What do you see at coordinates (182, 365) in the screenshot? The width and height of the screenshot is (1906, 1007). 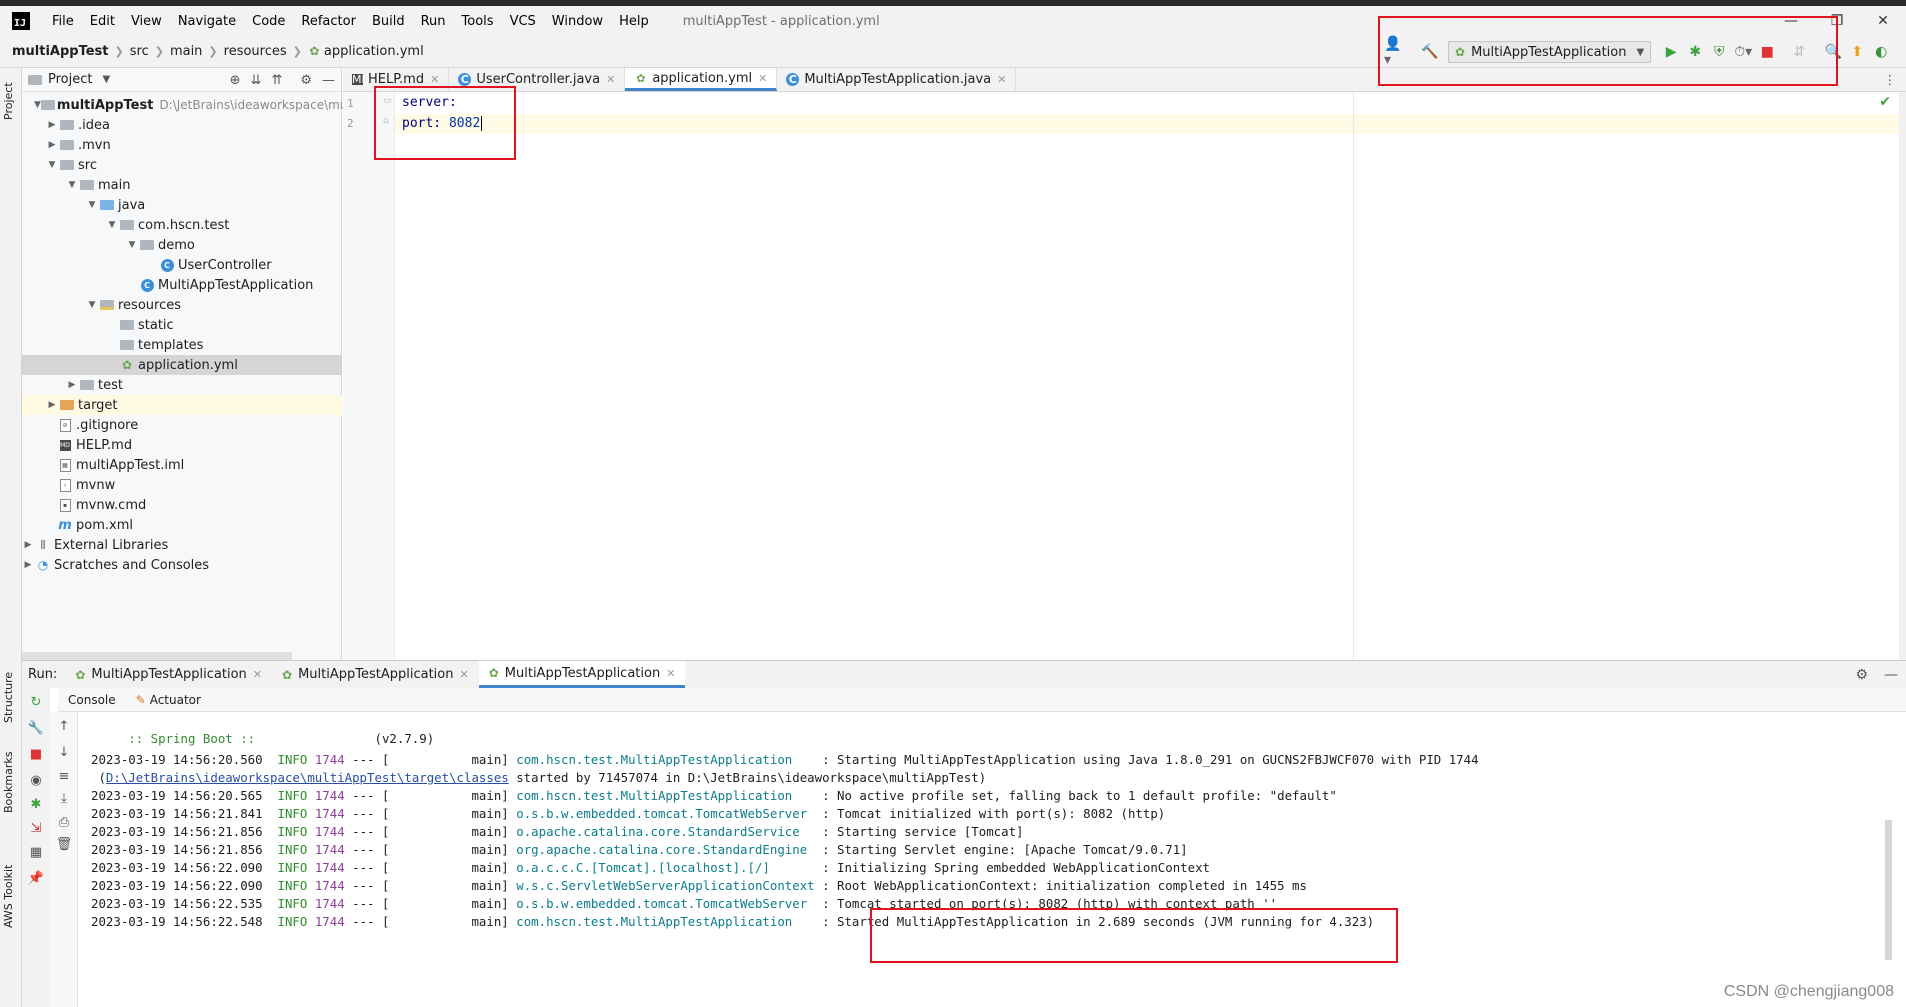 I see `tree-item-application-yml: ✿ application.yml` at bounding box center [182, 365].